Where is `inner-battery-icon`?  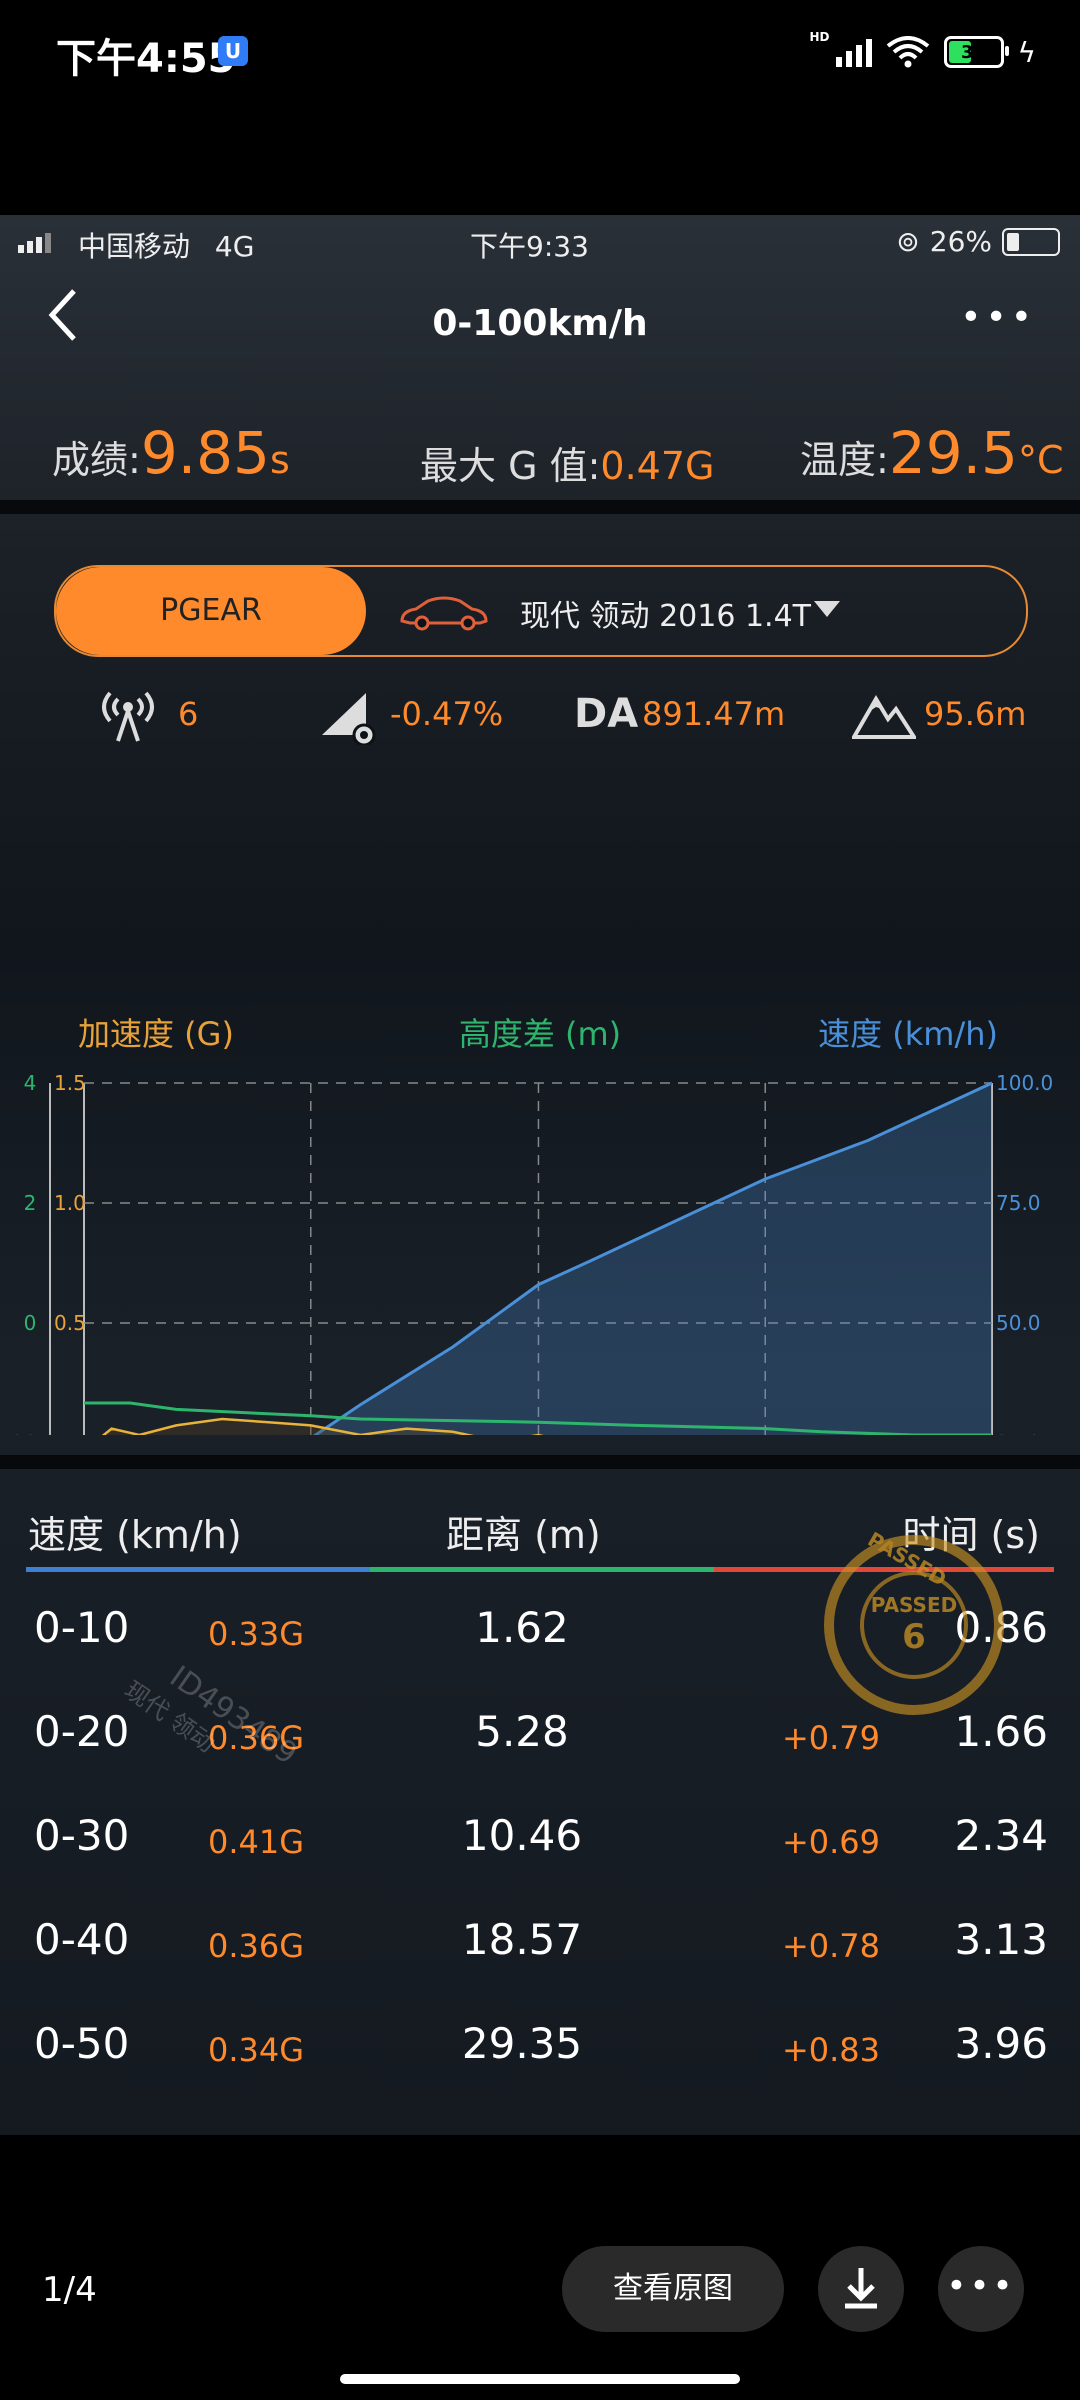
inner-battery-icon is located at coordinates (1031, 241).